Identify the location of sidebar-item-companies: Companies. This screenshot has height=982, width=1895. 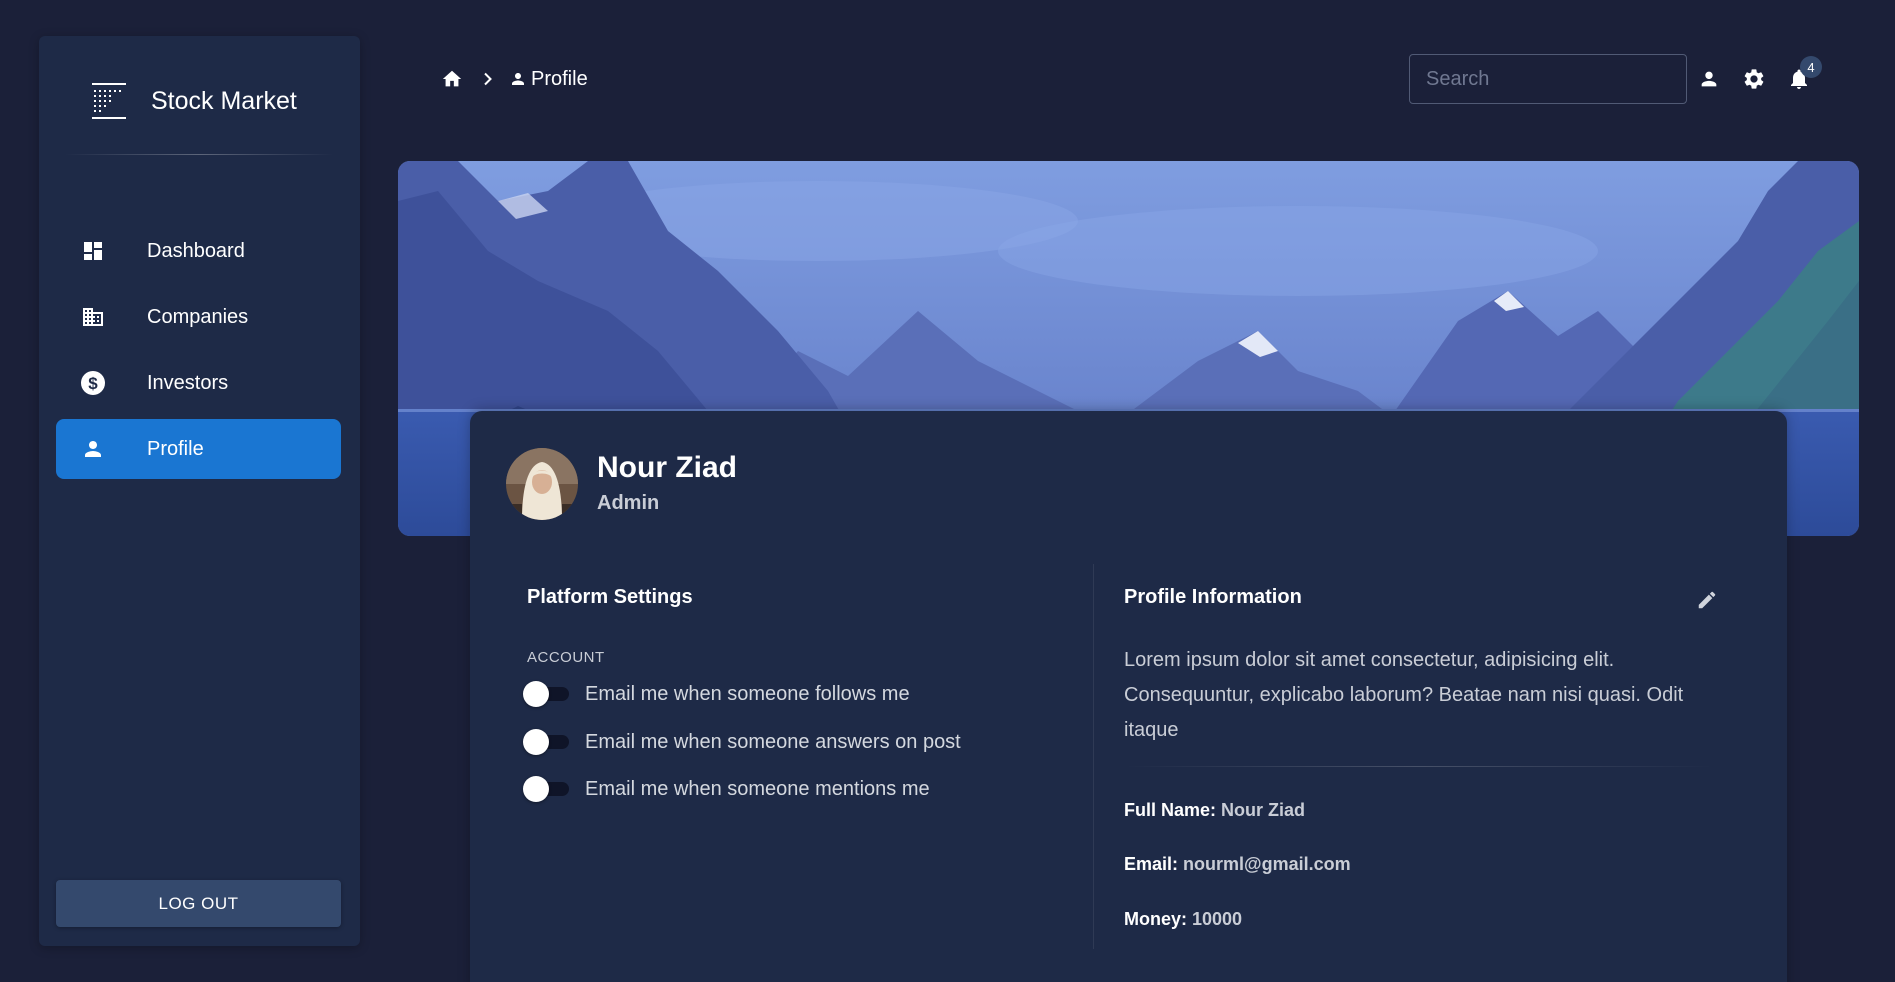
(198, 317).